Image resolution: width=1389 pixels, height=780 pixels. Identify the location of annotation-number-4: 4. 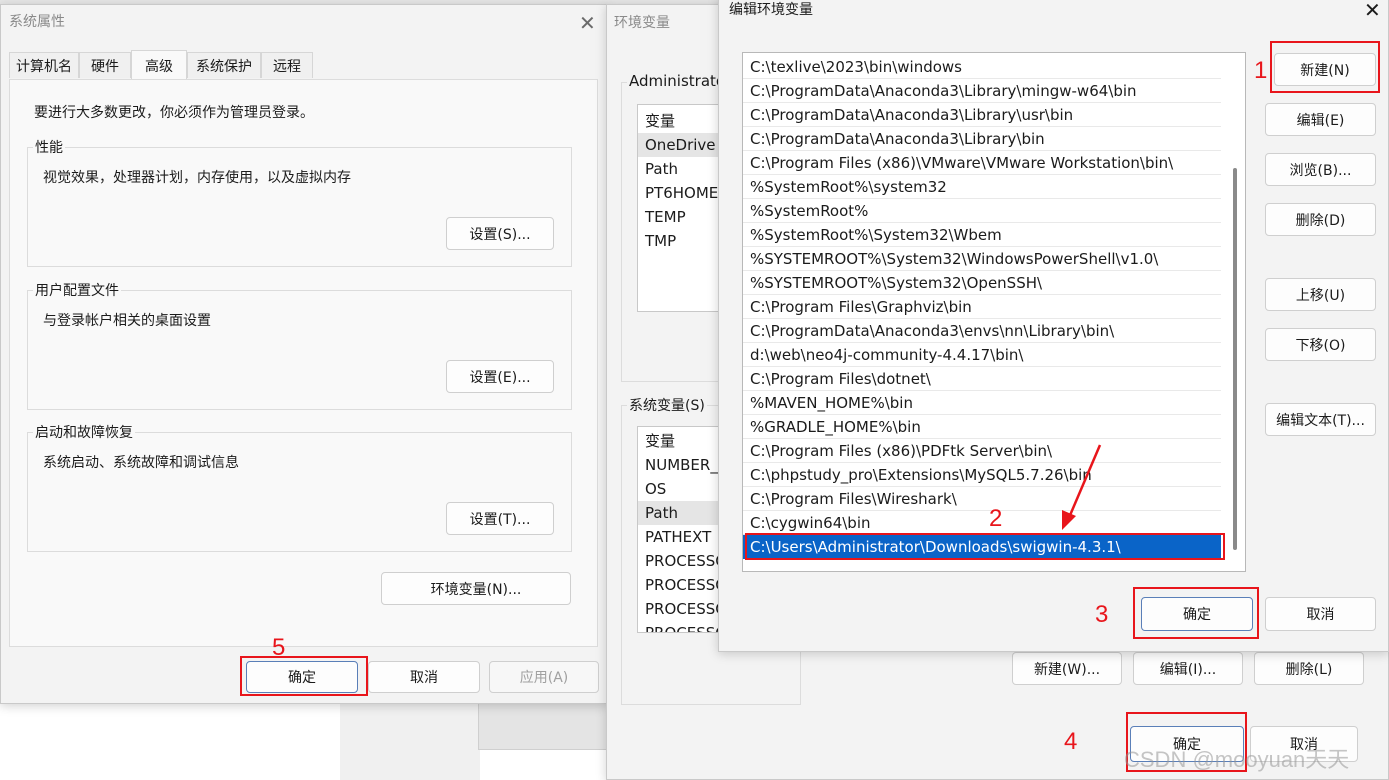
(1071, 741).